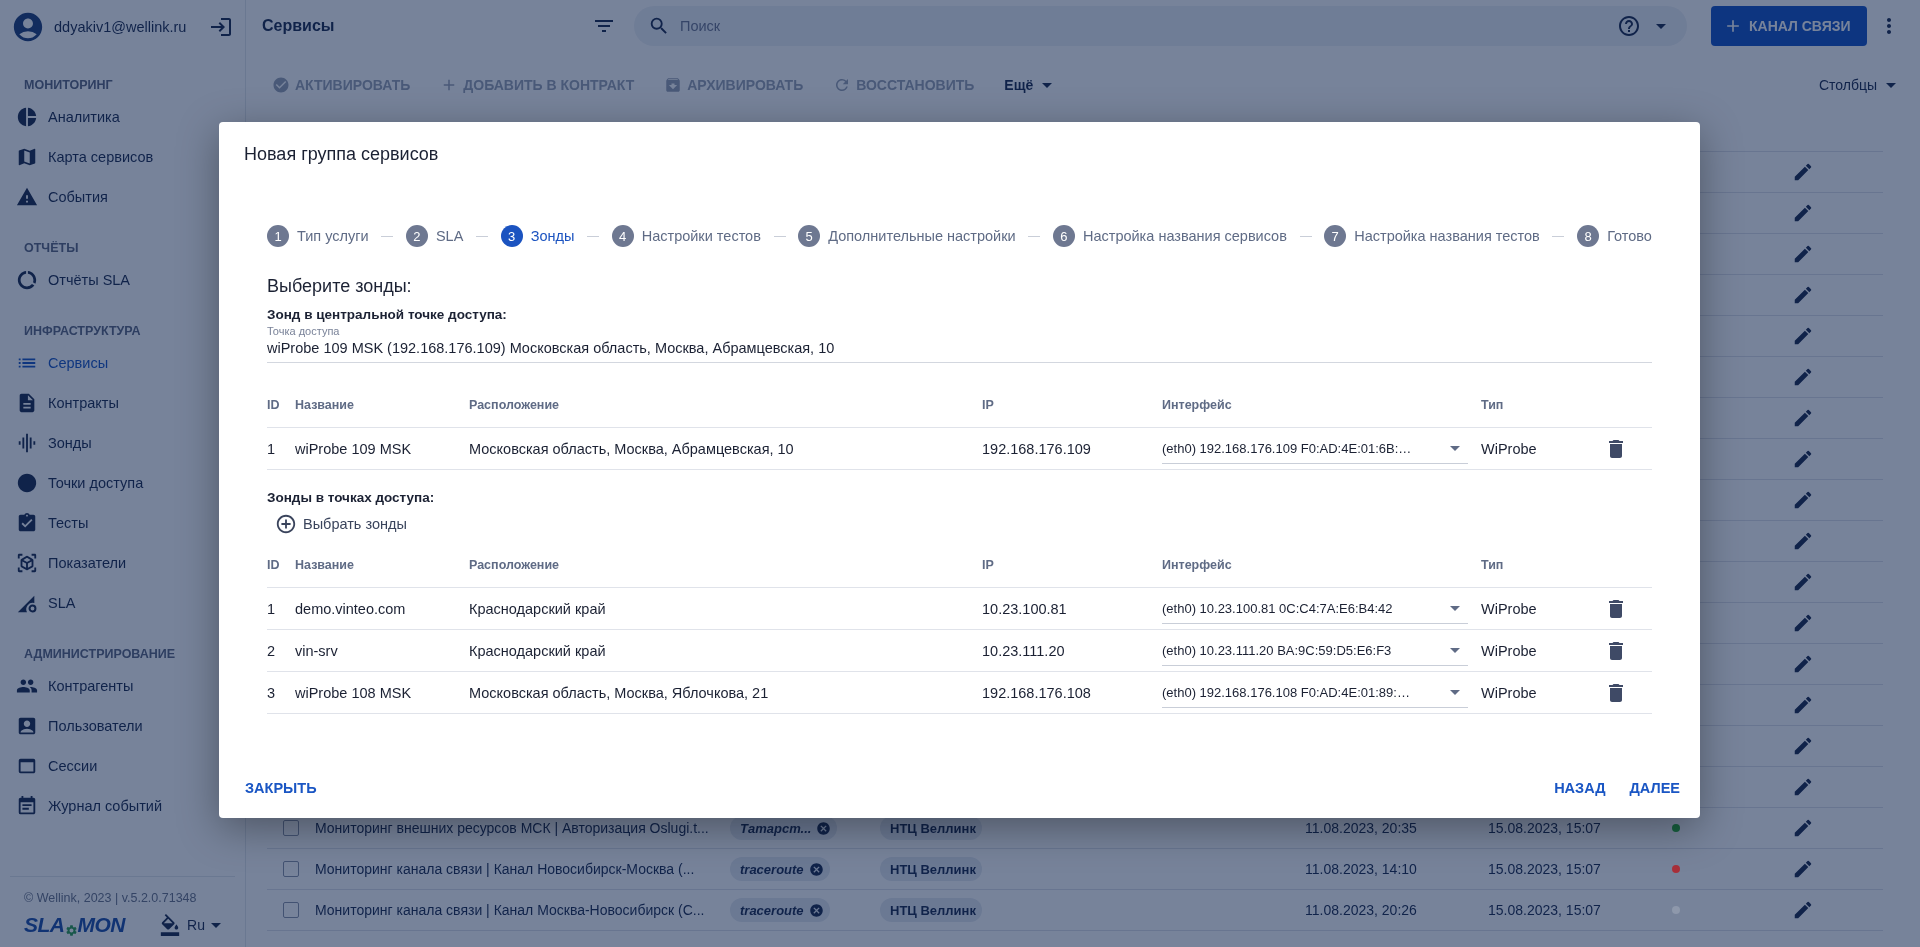 Image resolution: width=1920 pixels, height=947 pixels. Describe the element at coordinates (27, 197) in the screenshot. I see `warning-icon` at that location.